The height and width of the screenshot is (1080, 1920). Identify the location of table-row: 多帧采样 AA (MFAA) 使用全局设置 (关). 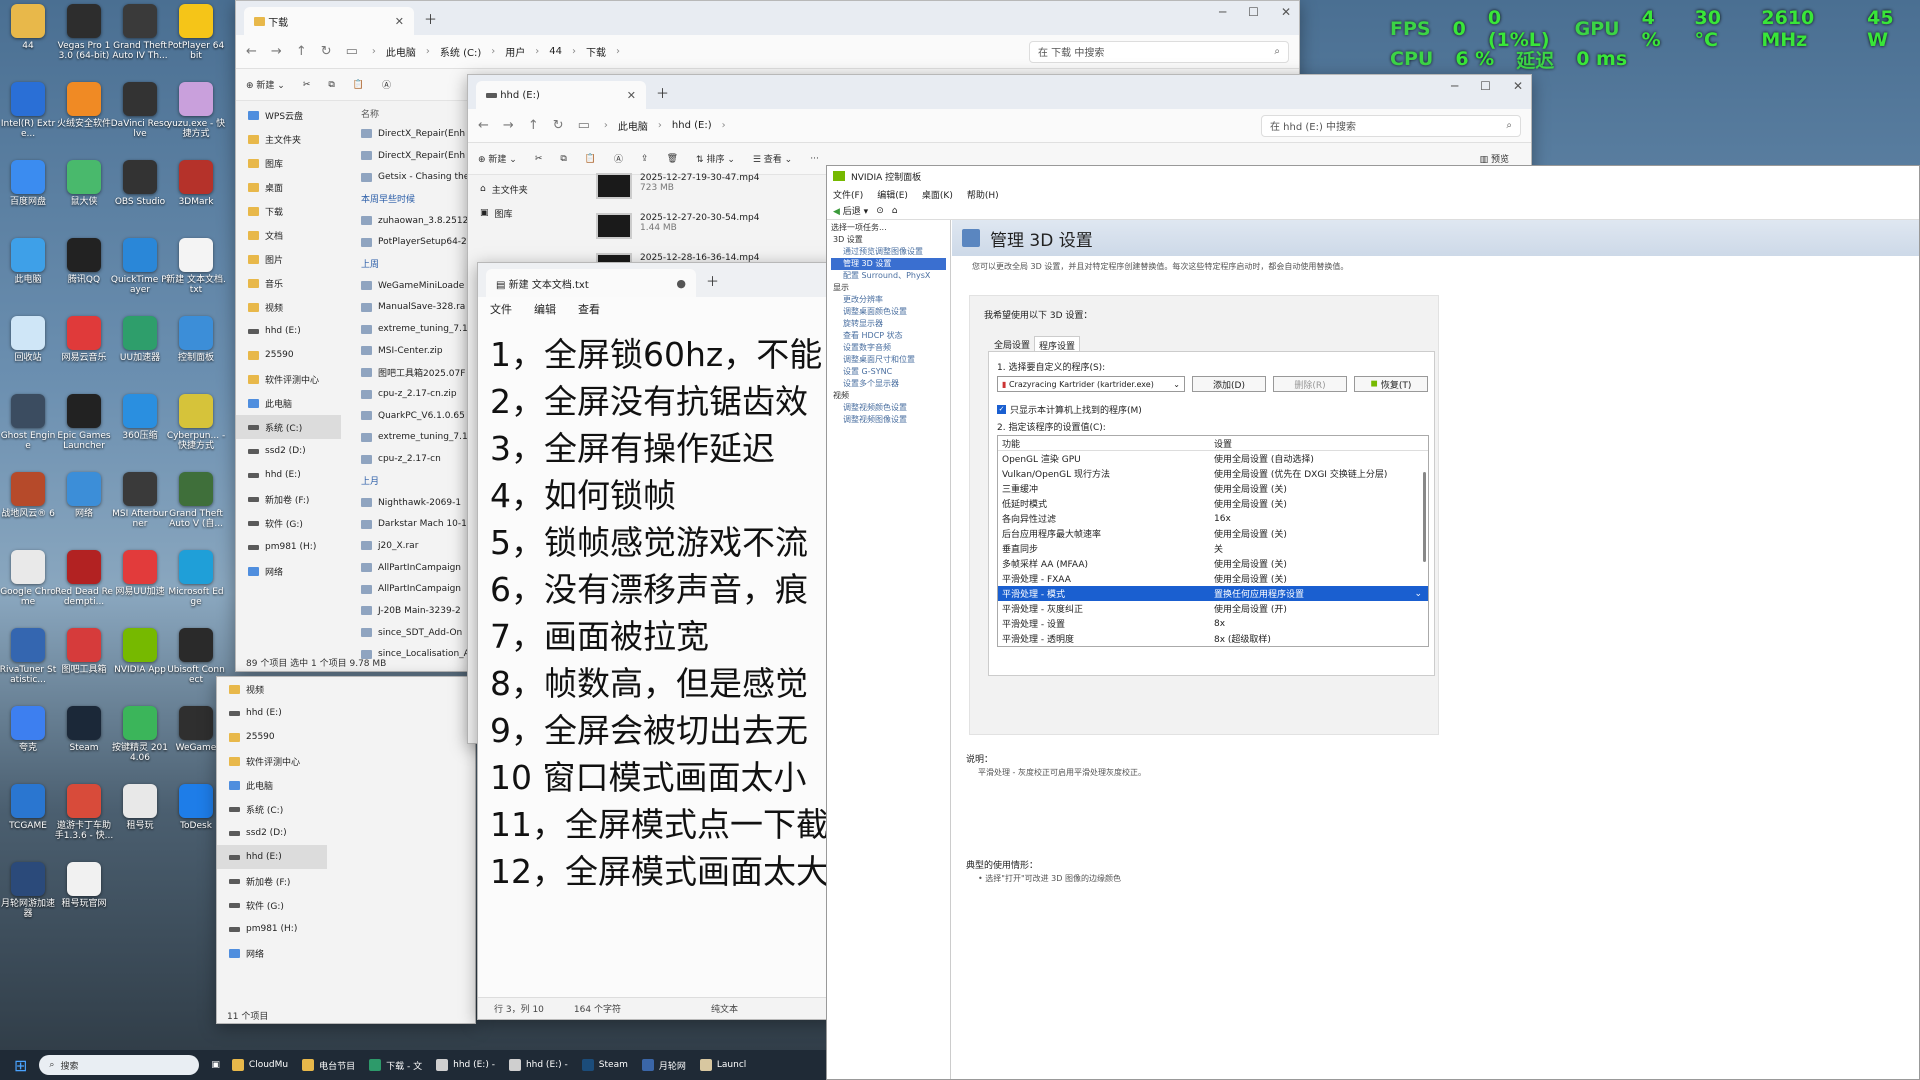
(1213, 563).